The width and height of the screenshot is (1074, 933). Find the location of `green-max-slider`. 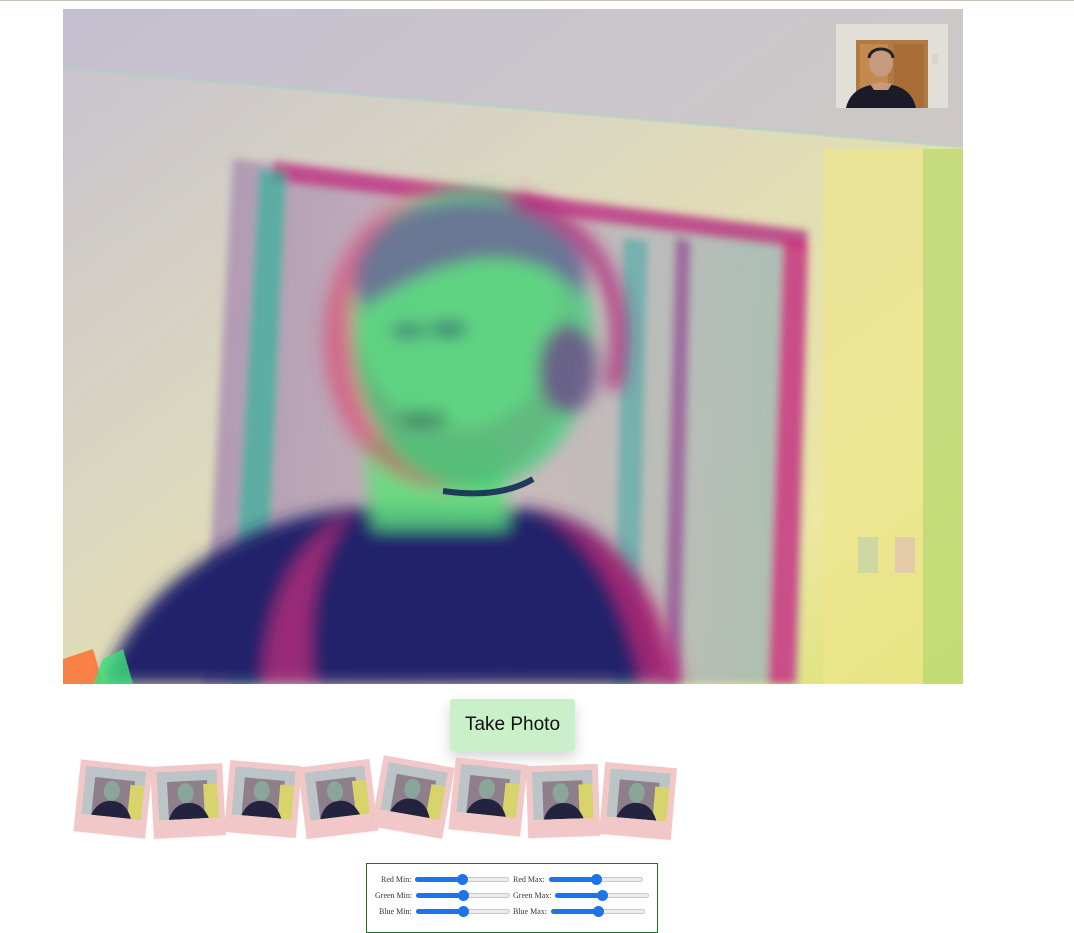

green-max-slider is located at coordinates (602, 895).